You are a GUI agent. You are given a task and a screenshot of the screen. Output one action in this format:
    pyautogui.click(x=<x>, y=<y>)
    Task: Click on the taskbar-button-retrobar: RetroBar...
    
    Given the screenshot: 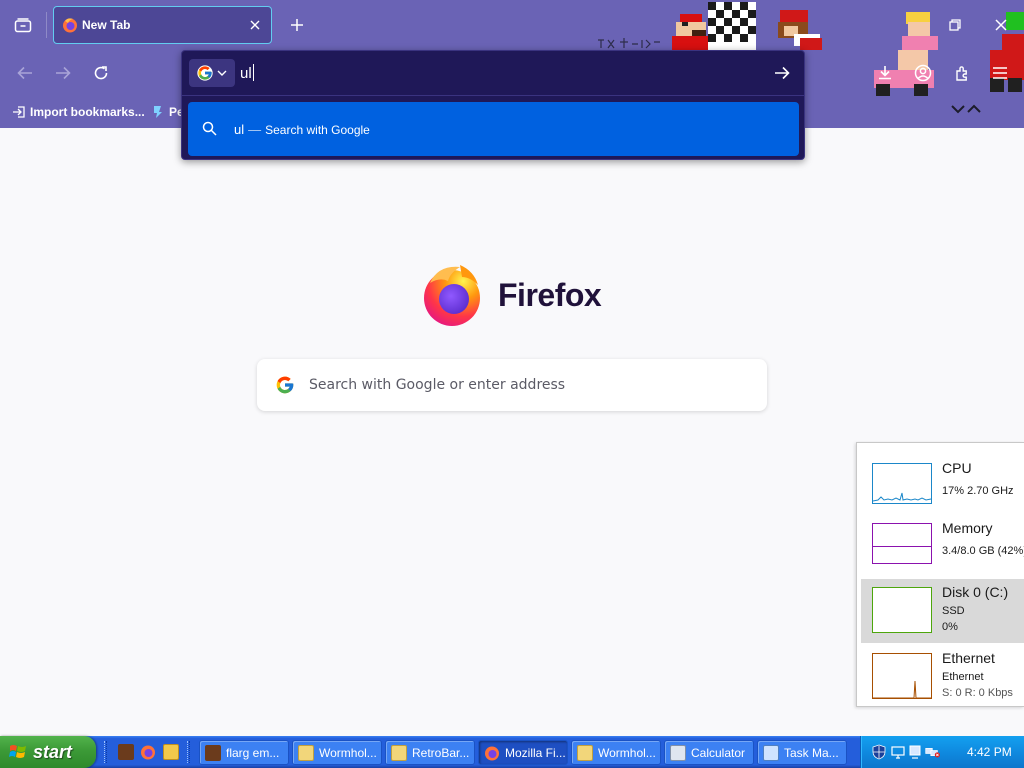 What is the action you would take?
    pyautogui.click(x=430, y=752)
    